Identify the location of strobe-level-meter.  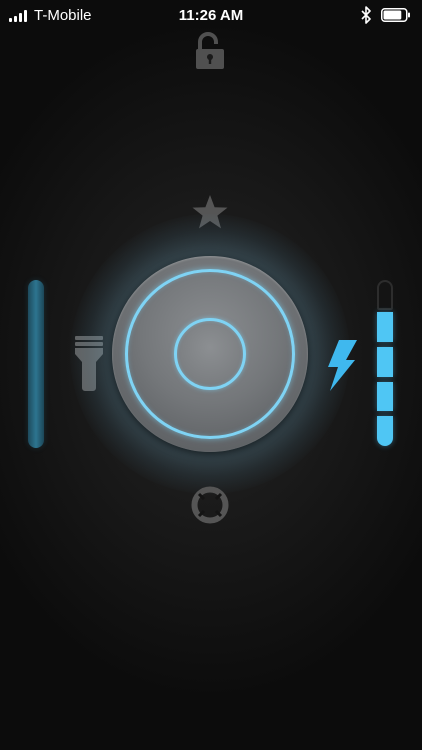
(385, 364).